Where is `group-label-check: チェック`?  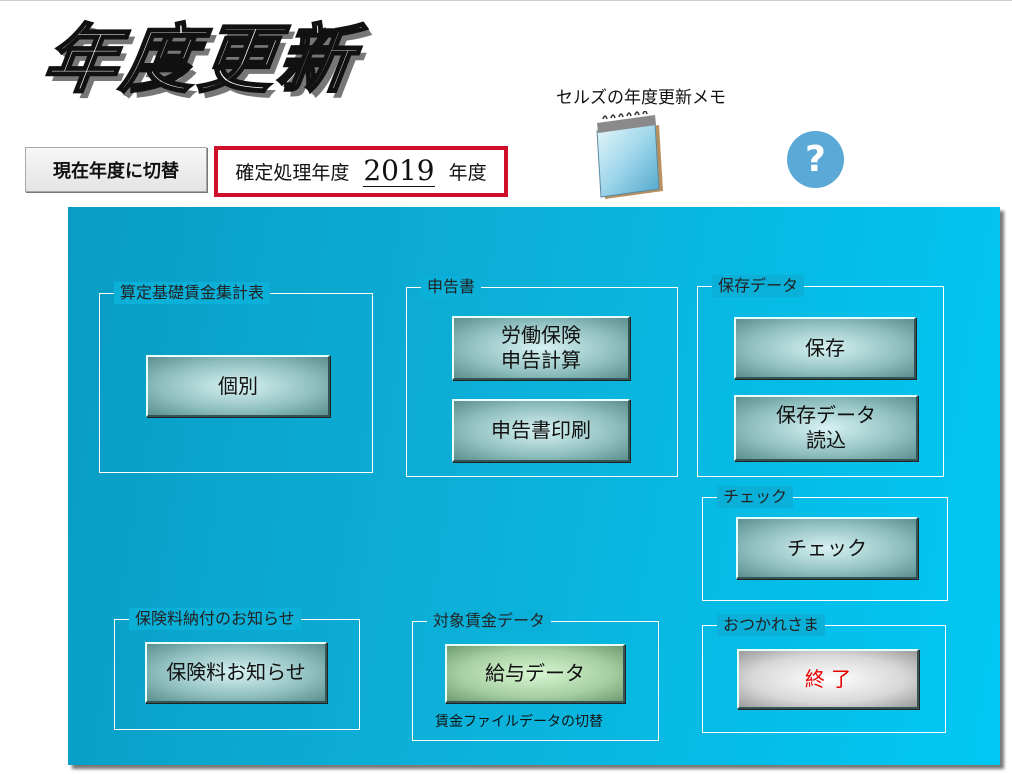
group-label-check: チェック is located at coordinates (755, 497).